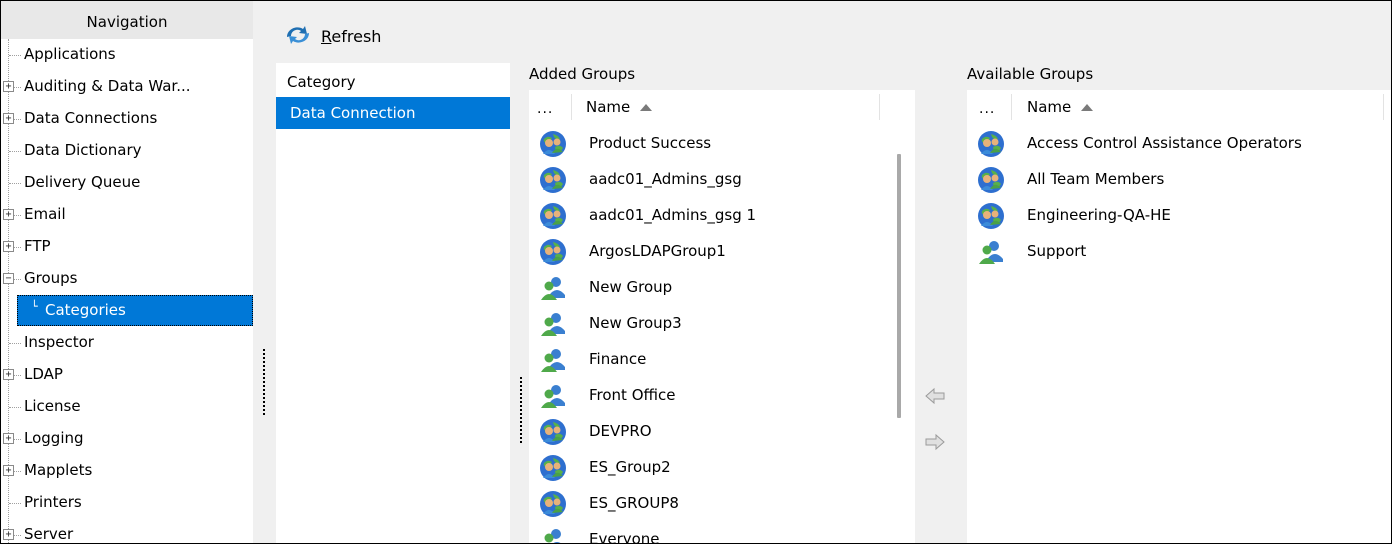 This screenshot has height=544, width=1392. What do you see at coordinates (127, 438) in the screenshot?
I see `tree-item-logging: + Logging` at bounding box center [127, 438].